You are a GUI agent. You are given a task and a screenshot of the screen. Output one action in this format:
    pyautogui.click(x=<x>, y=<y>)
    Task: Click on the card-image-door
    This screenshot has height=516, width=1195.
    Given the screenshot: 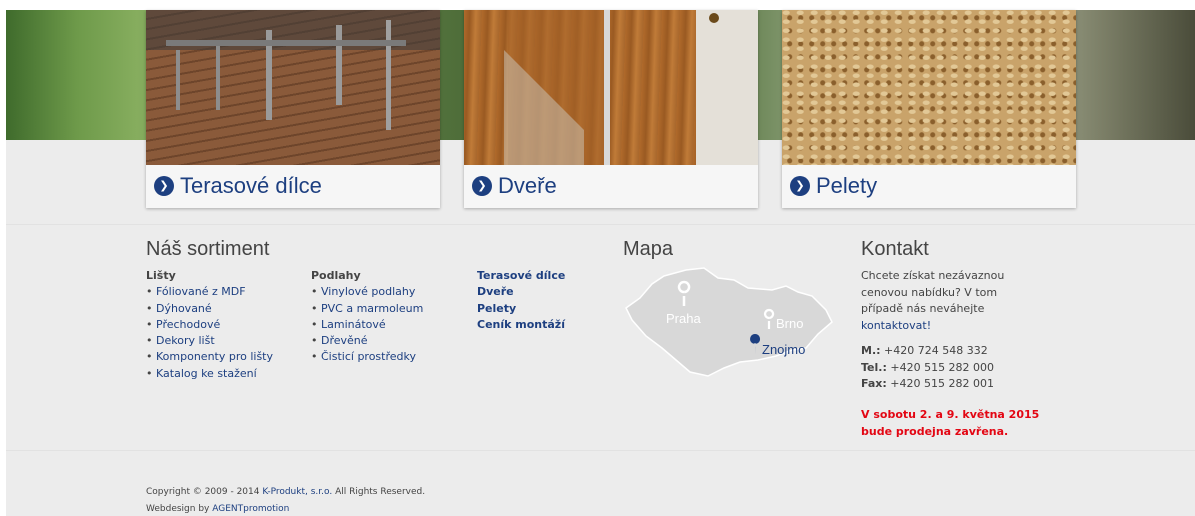 What is the action you would take?
    pyautogui.click(x=611, y=87)
    